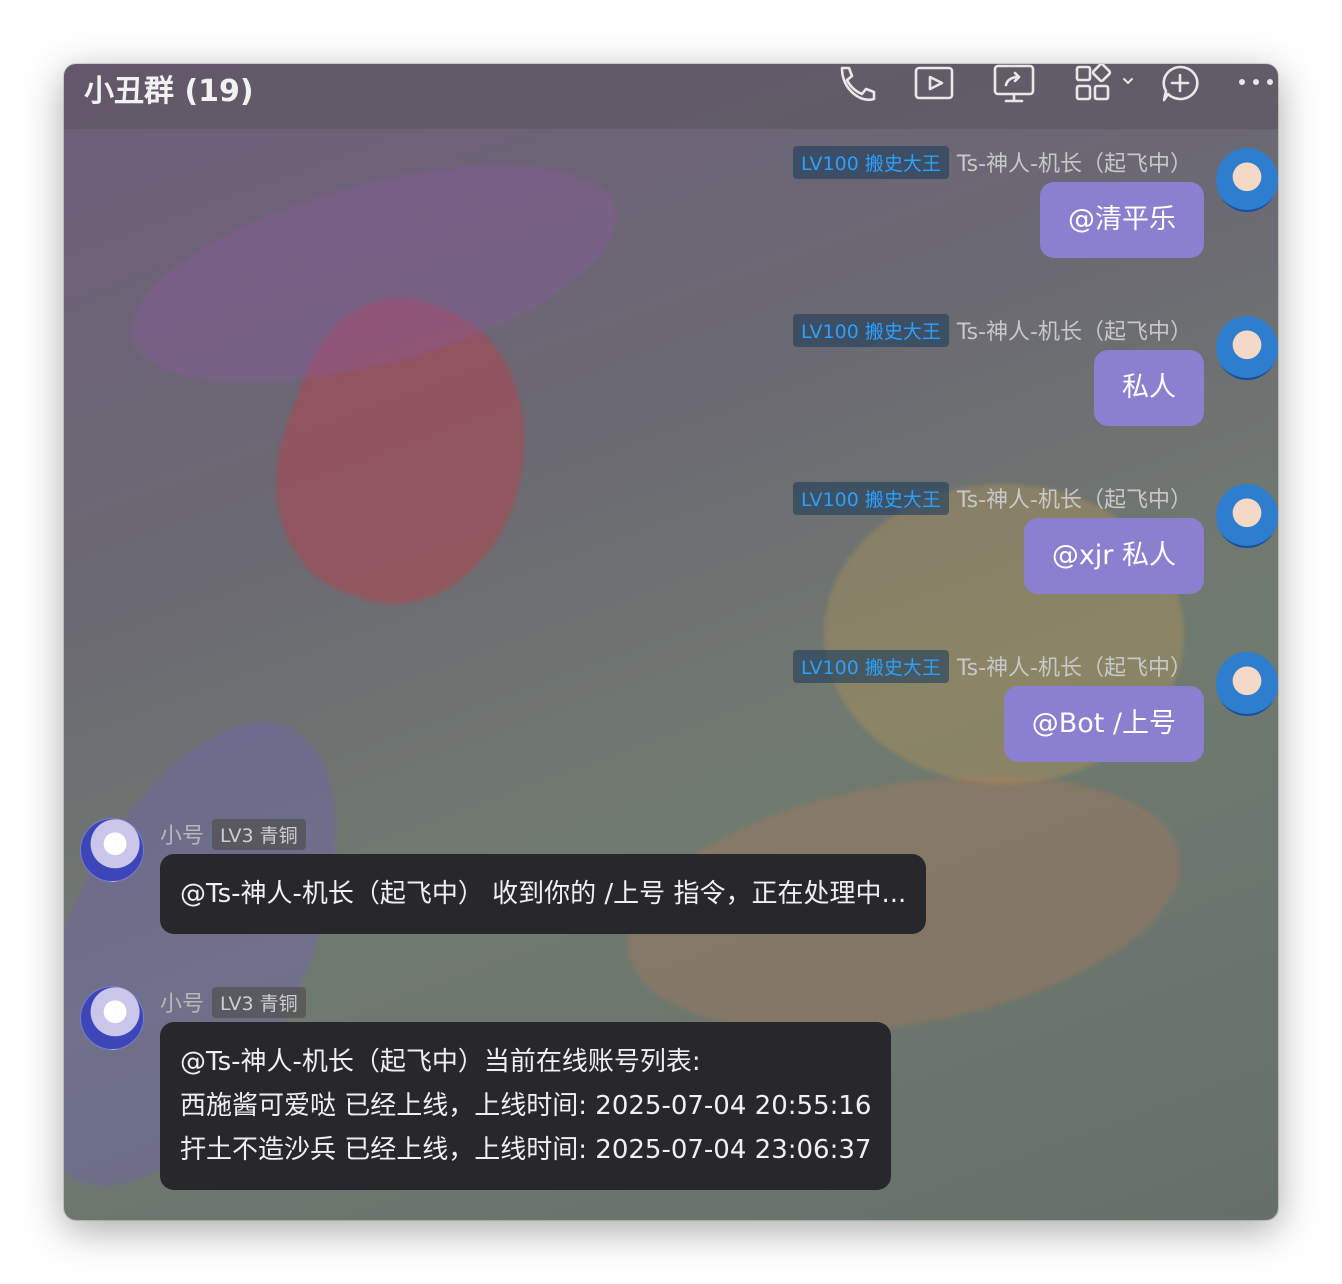 The width and height of the screenshot is (1342, 1284). Describe the element at coordinates (998, 215) in the screenshot. I see `message-out: LV100 搬史大王 Ts-神人-机长（起飞中） @清平乐` at that location.